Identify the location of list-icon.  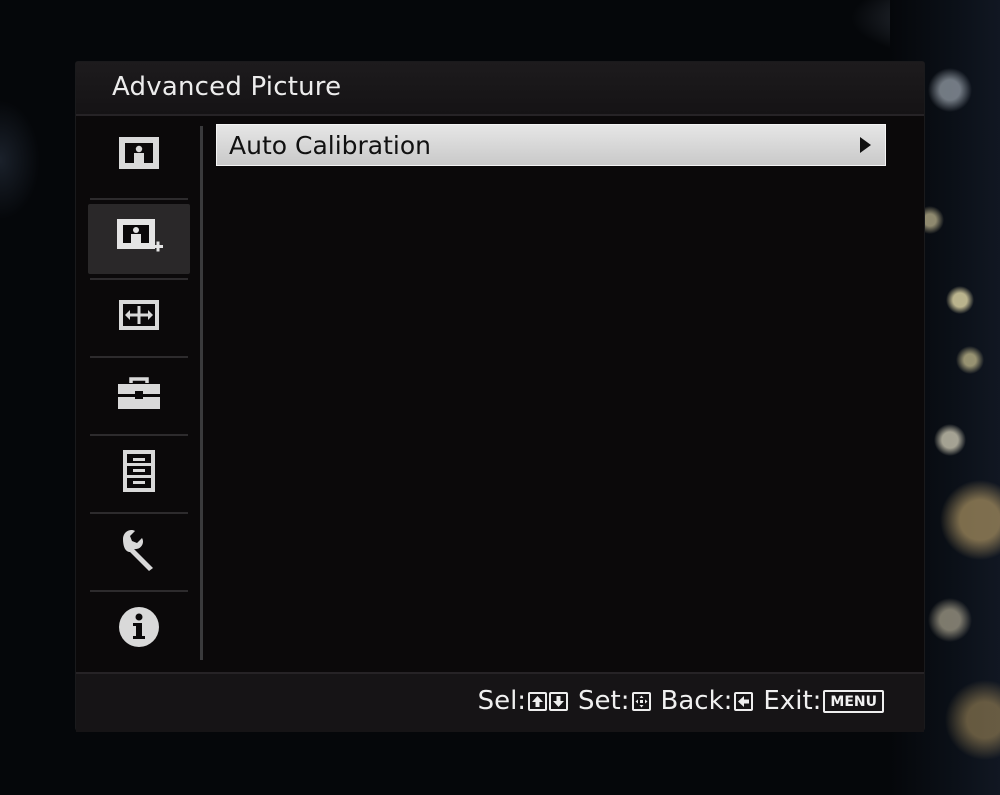
(139, 473).